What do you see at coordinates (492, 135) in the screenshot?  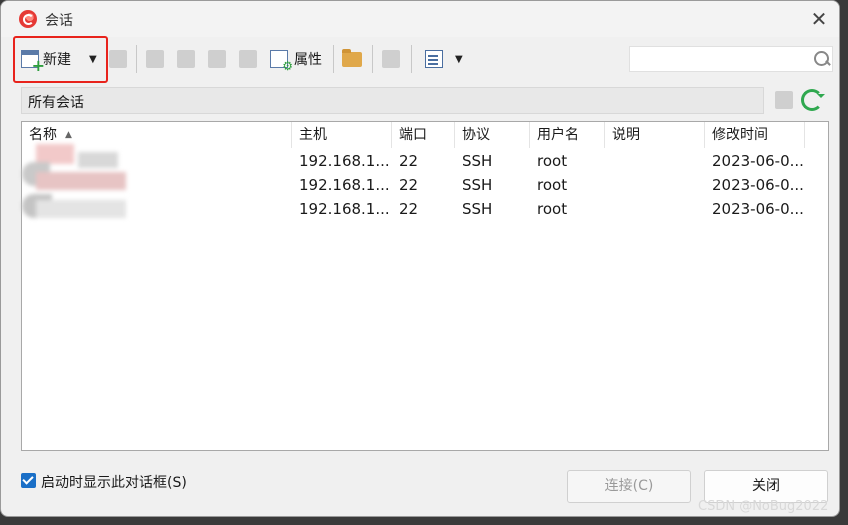 I see `column-header-protocol: 协议` at bounding box center [492, 135].